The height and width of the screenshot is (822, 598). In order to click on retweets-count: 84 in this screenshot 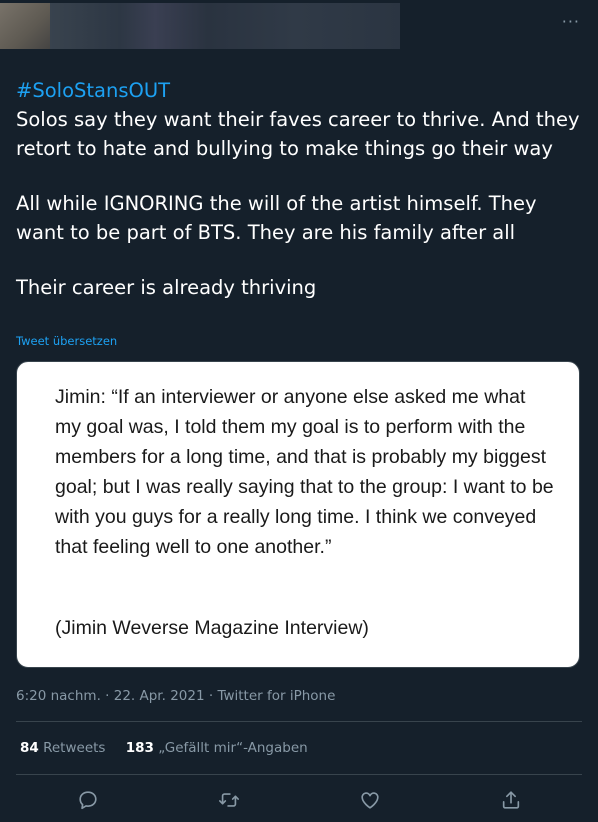, I will do `click(29, 748)`.